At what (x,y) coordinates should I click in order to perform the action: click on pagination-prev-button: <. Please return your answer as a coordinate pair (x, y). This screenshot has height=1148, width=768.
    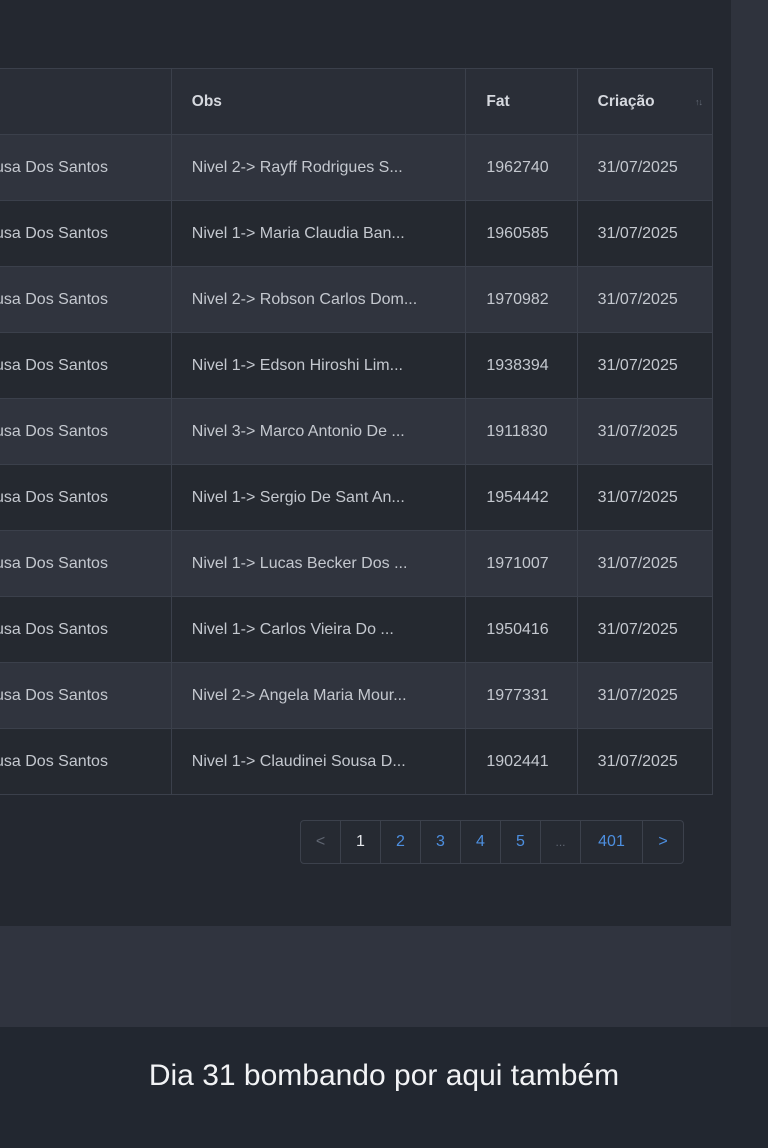
    Looking at the image, I should click on (321, 842).